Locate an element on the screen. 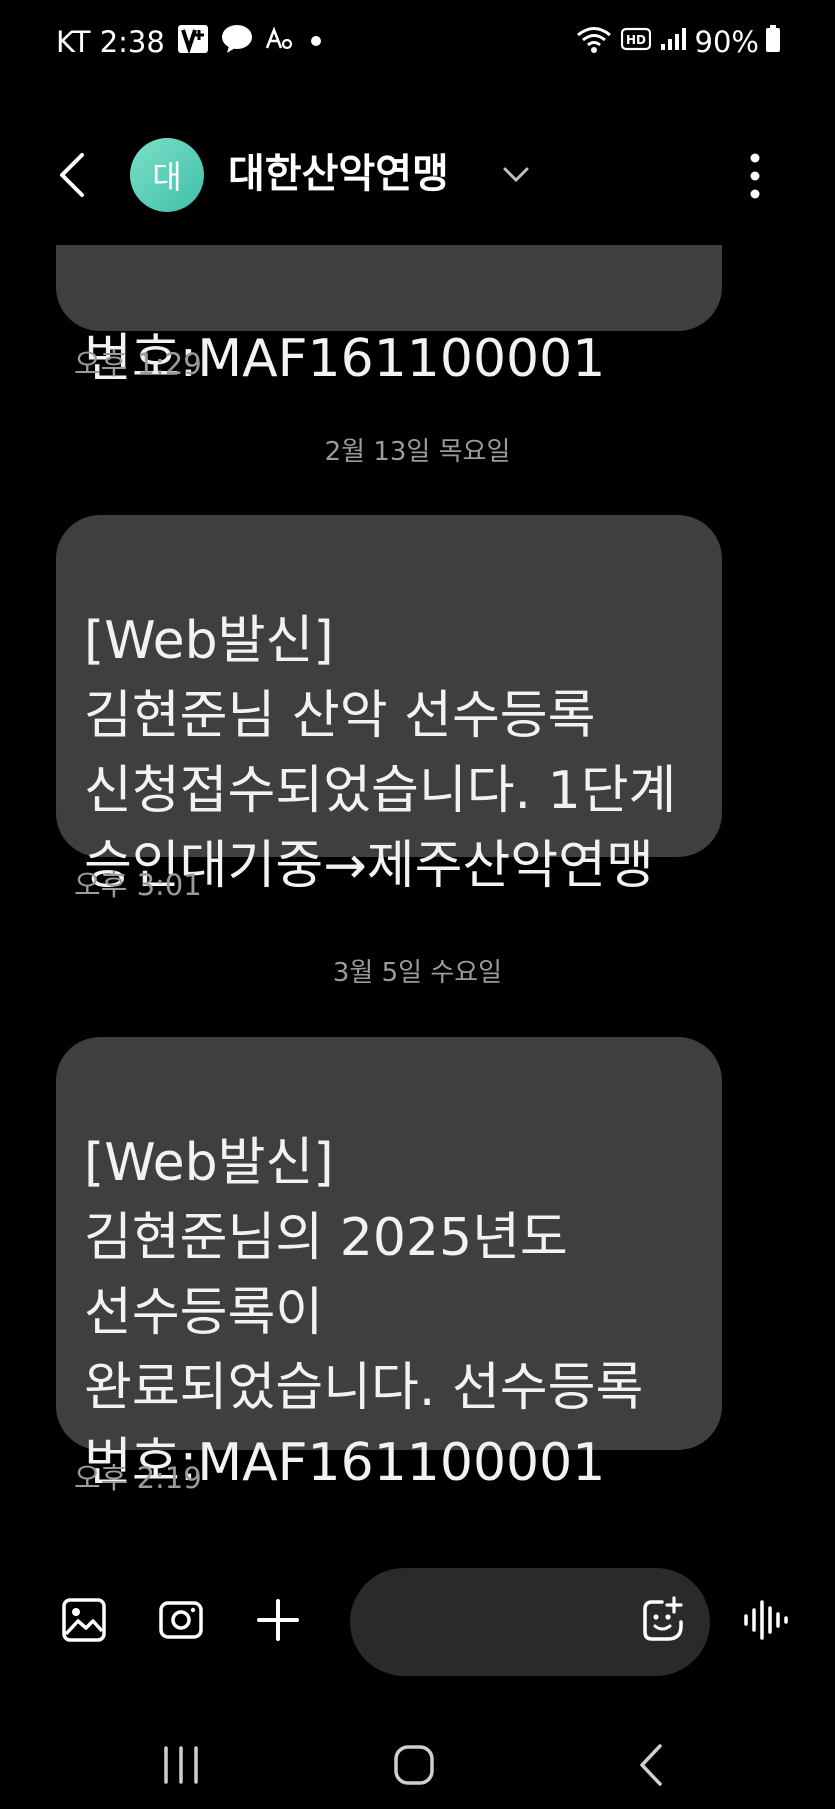 This screenshot has width=835, height=1809. more-vertical-icon is located at coordinates (755, 176).